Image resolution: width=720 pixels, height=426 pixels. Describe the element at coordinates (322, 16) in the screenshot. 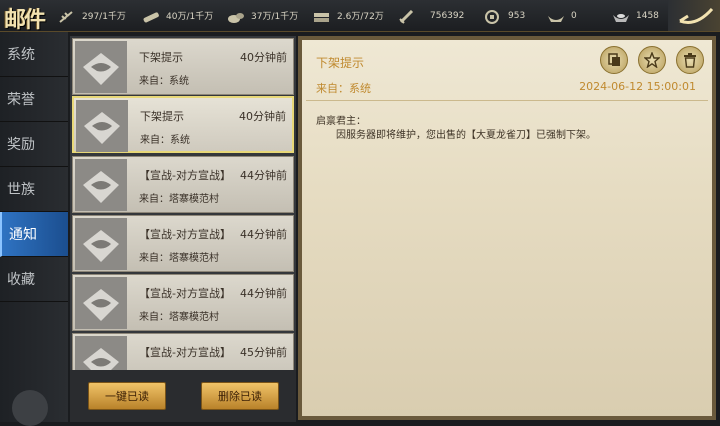

I see `iron-icon` at that location.